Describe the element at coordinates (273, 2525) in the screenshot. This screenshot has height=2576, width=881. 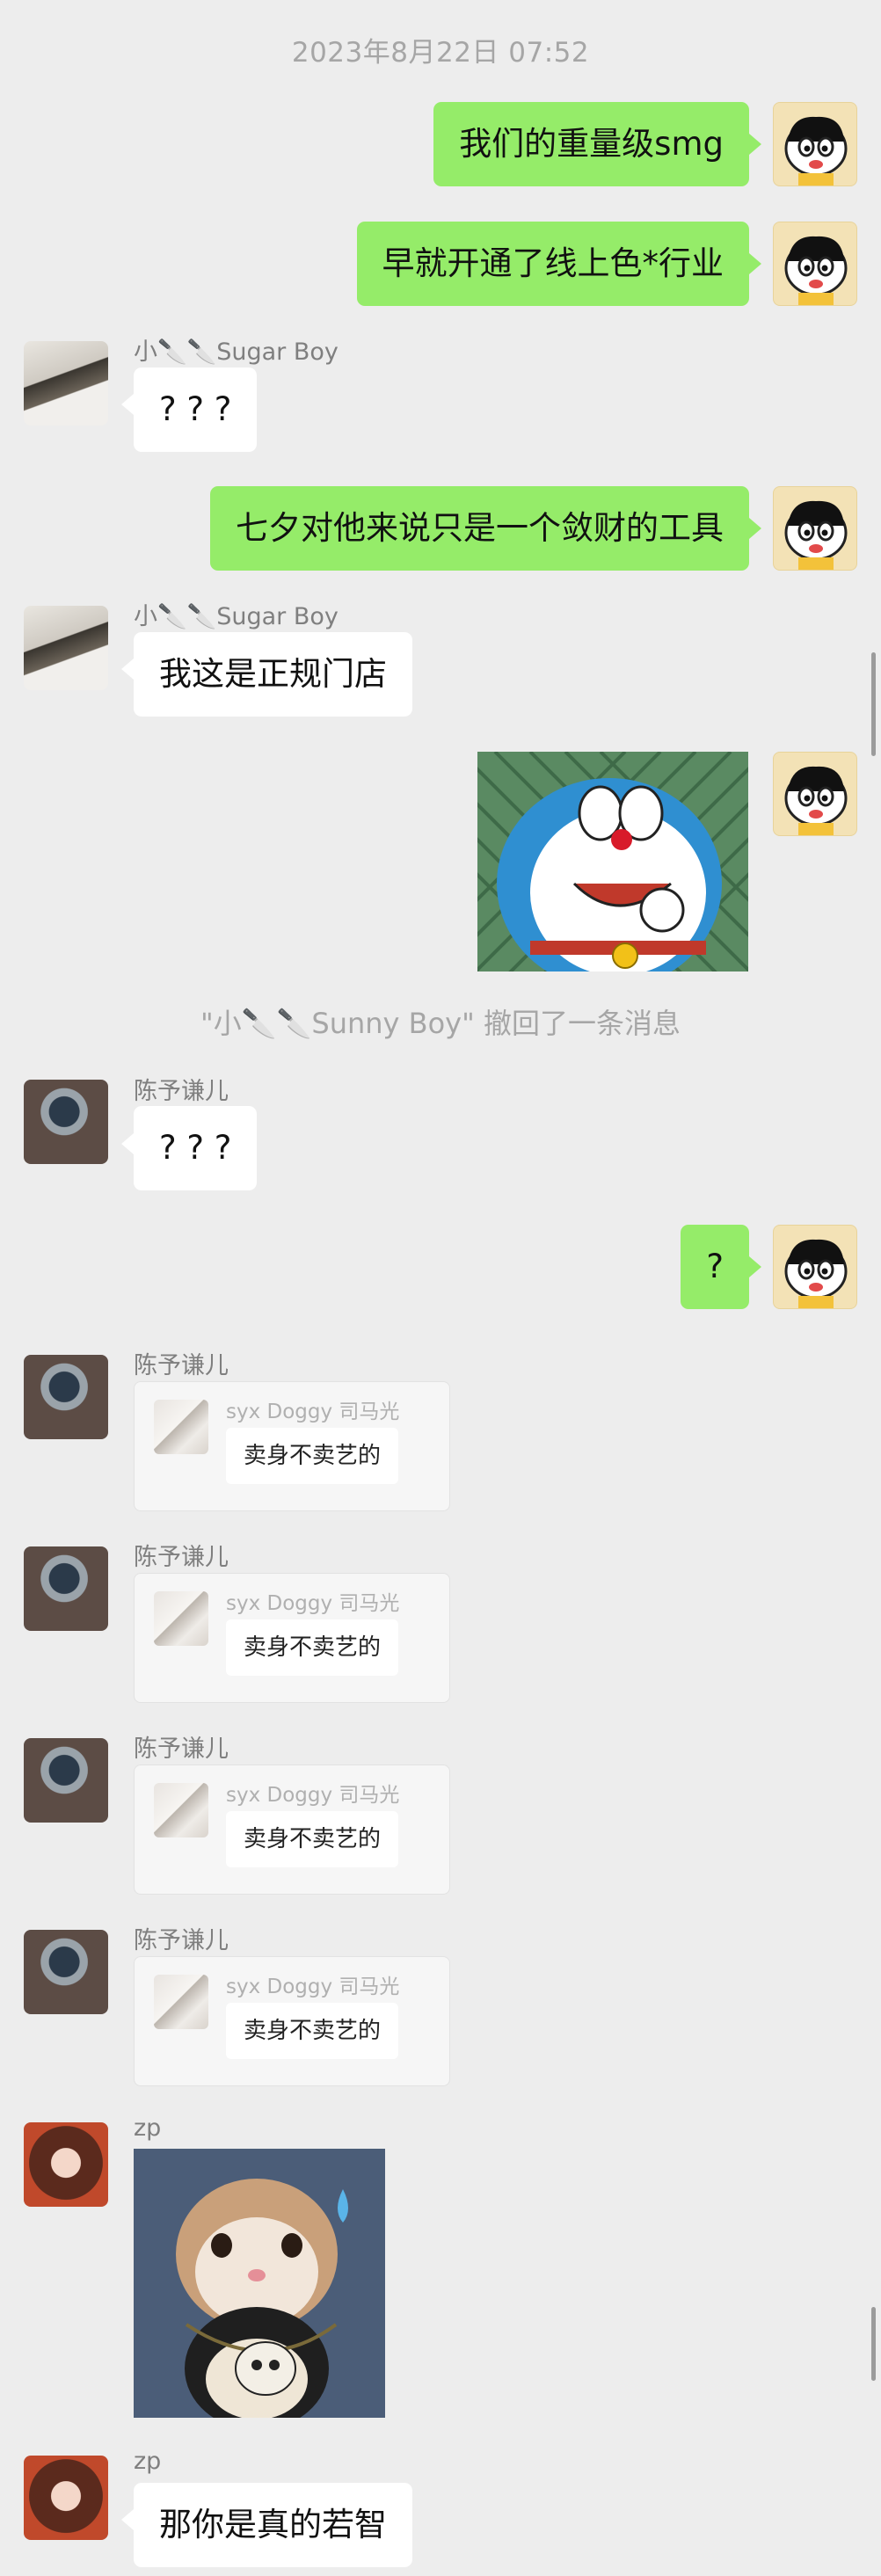
I see `message-bubble-other: 那你是真的若智` at that location.